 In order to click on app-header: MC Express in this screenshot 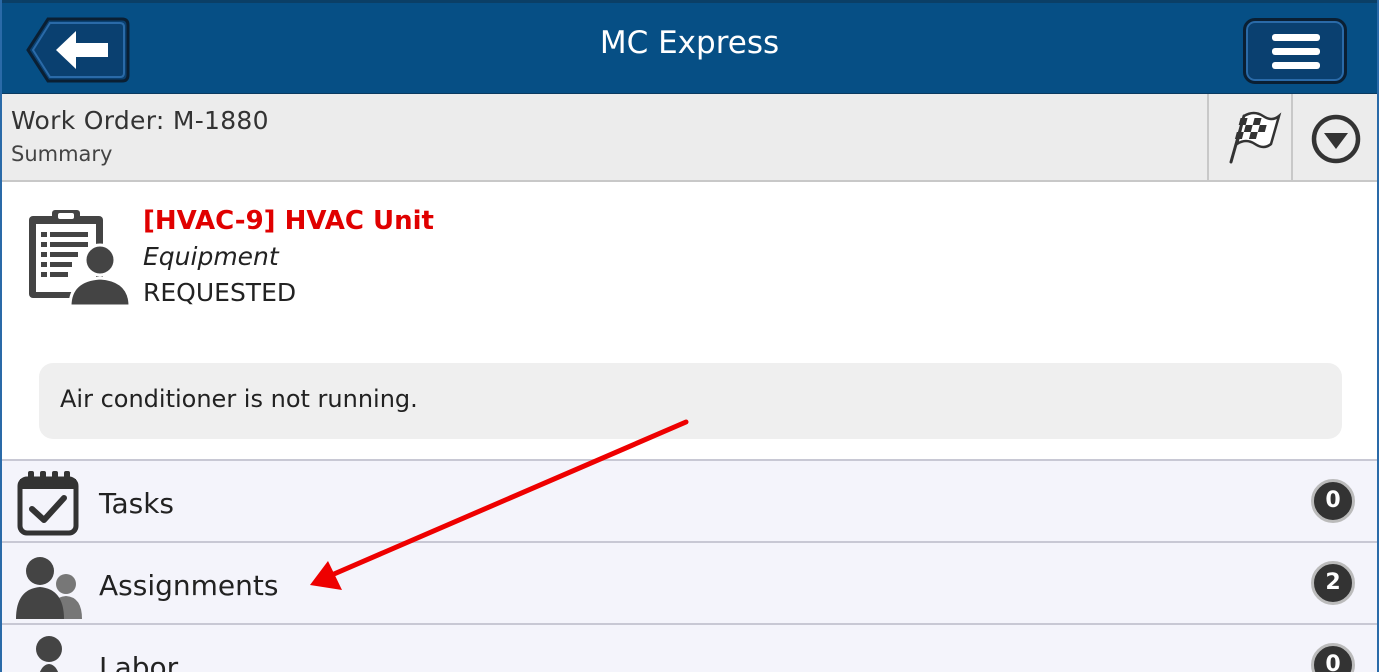, I will do `click(689, 47)`.